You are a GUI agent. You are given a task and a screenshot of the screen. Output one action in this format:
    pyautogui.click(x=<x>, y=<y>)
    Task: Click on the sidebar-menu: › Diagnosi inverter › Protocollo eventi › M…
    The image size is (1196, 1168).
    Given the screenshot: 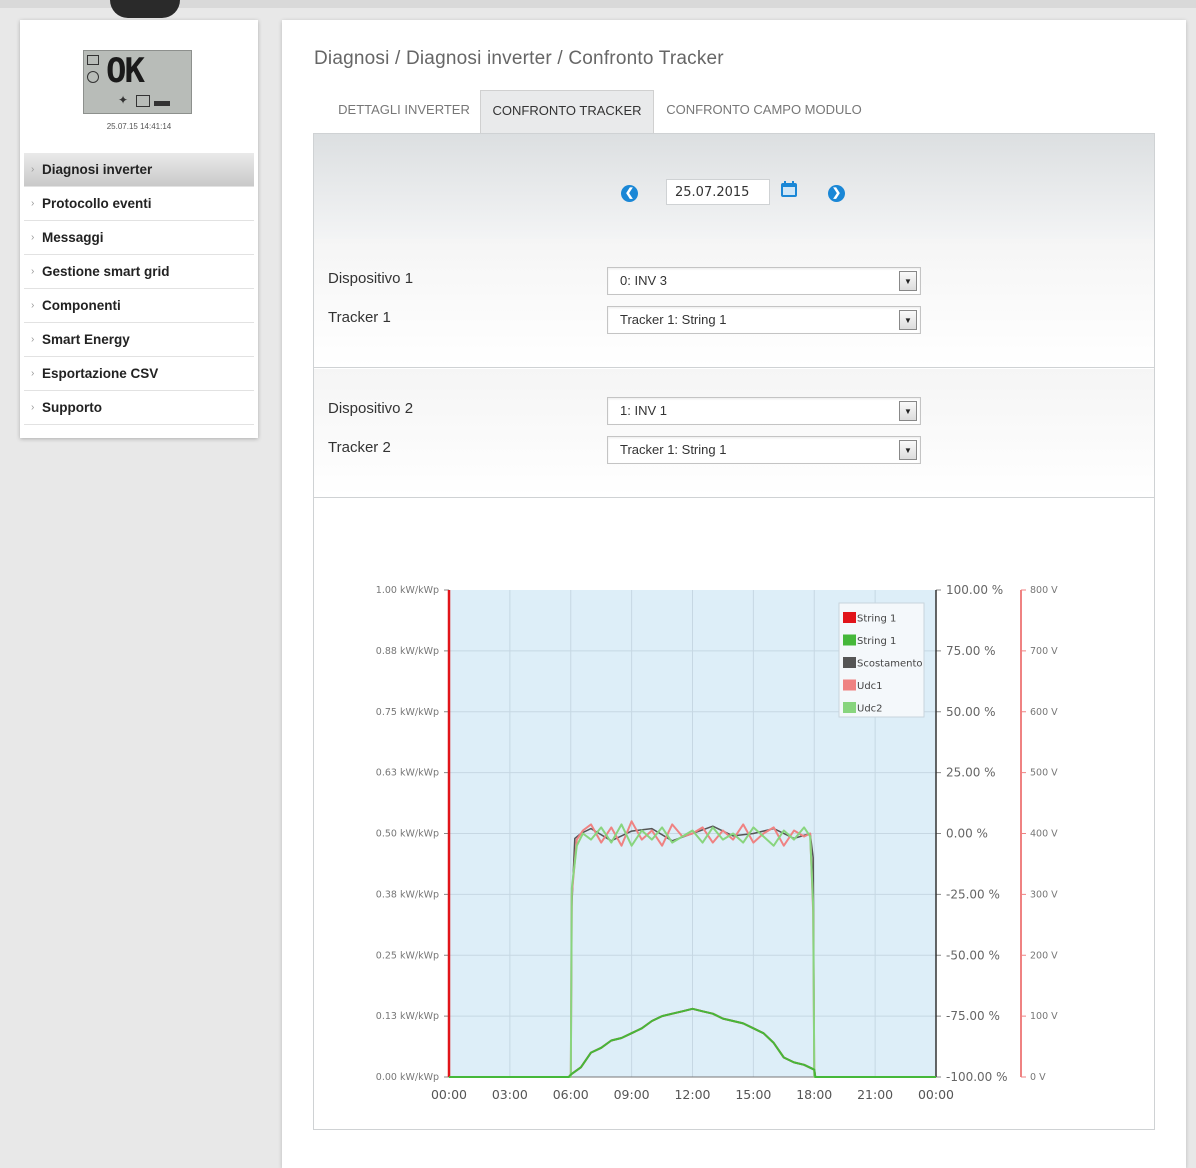 What is the action you would take?
    pyautogui.click(x=139, y=289)
    